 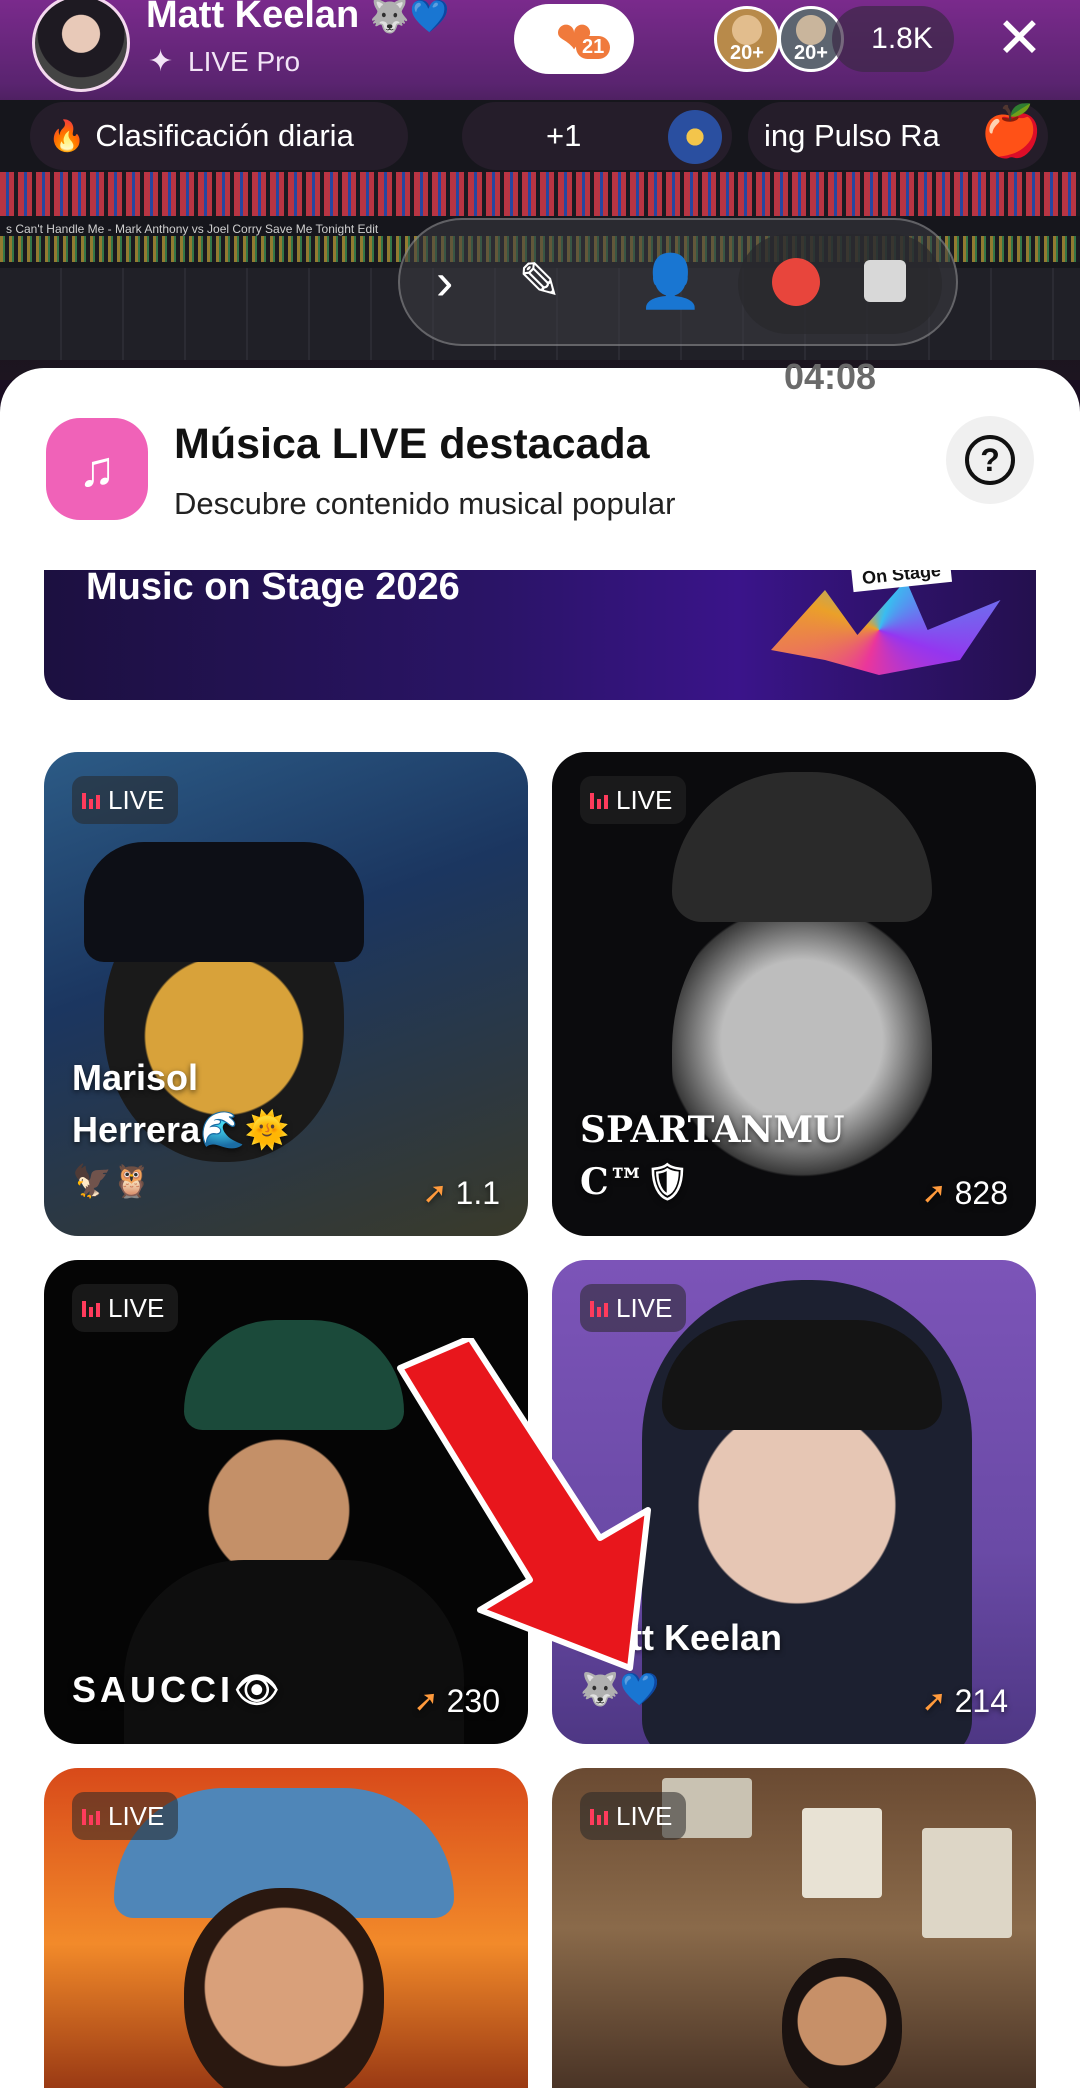 I want to click on waveform-display, so click(x=540, y=194).